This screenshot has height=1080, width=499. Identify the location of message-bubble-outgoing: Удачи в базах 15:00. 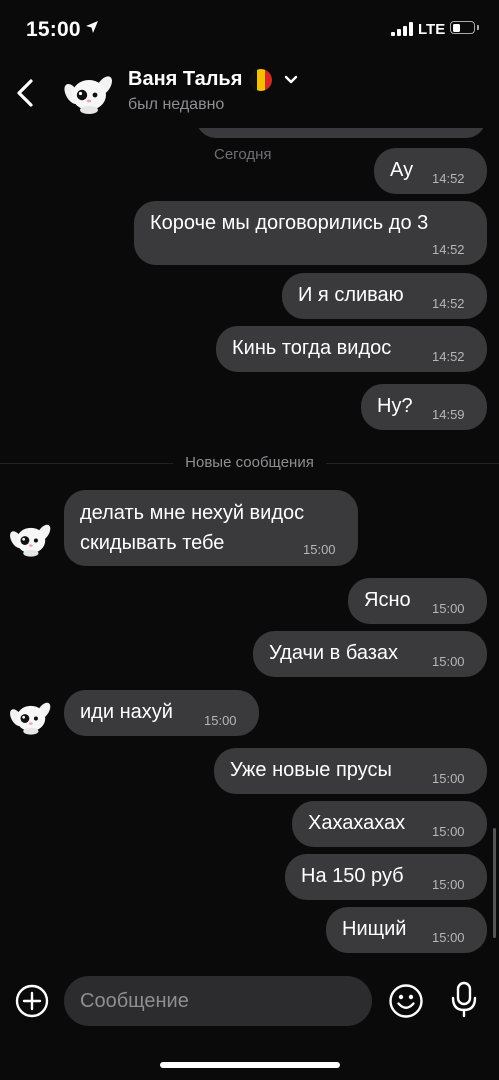
(370, 654).